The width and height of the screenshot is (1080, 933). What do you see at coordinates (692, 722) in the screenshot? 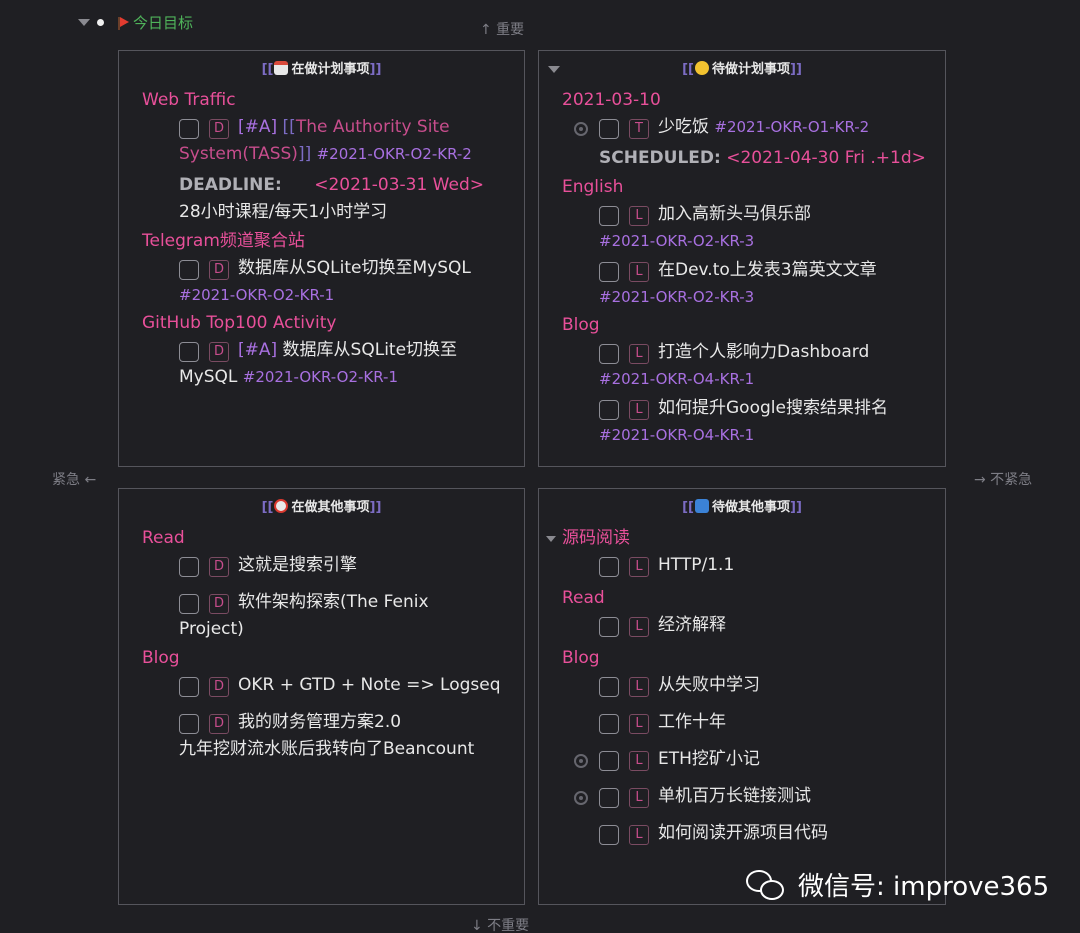
I see `task-text: 工作十年` at bounding box center [692, 722].